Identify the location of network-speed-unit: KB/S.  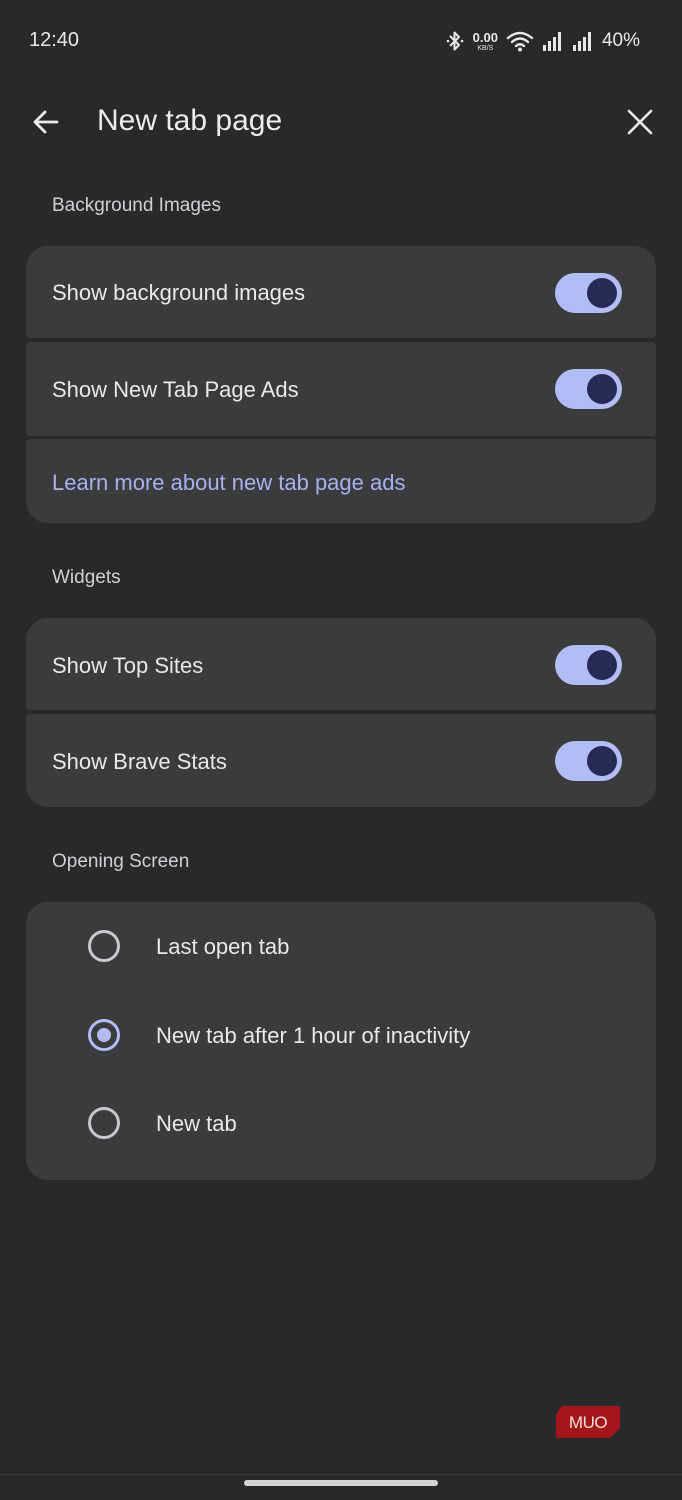
(485, 48).